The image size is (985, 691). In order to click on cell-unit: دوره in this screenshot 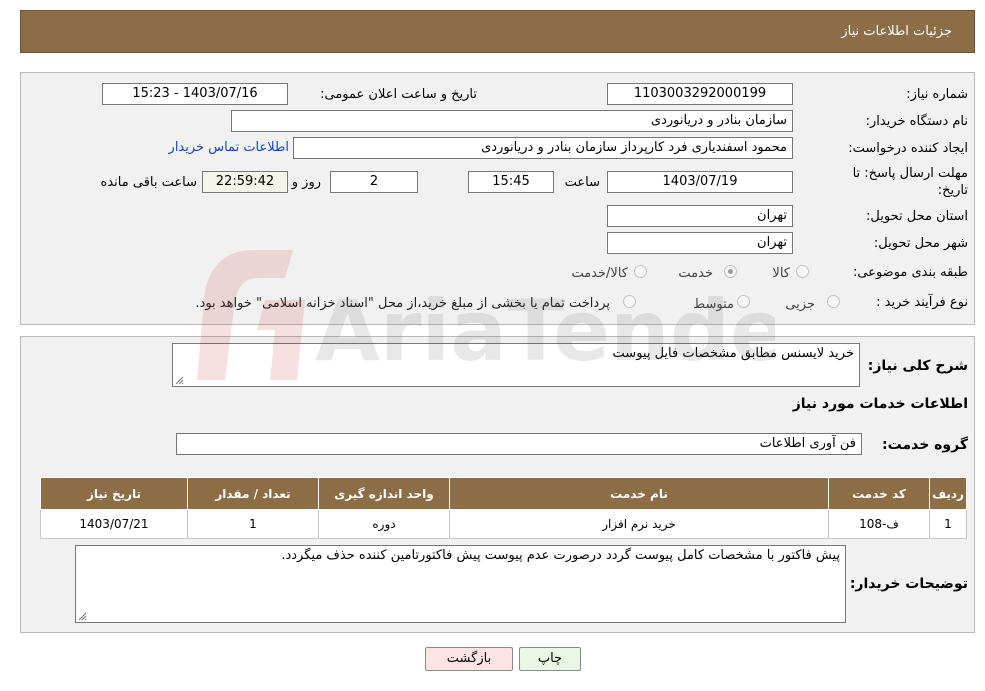, I will do `click(384, 524)`.